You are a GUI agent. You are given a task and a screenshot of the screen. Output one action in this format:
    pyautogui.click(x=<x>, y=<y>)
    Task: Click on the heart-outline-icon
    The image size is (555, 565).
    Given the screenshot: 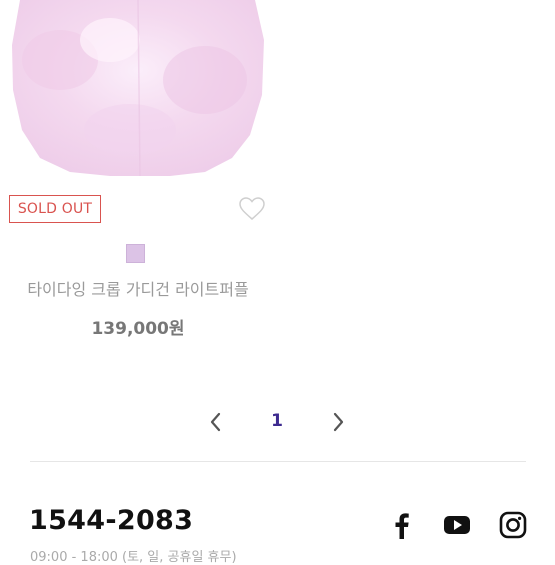 What is the action you would take?
    pyautogui.click(x=252, y=209)
    